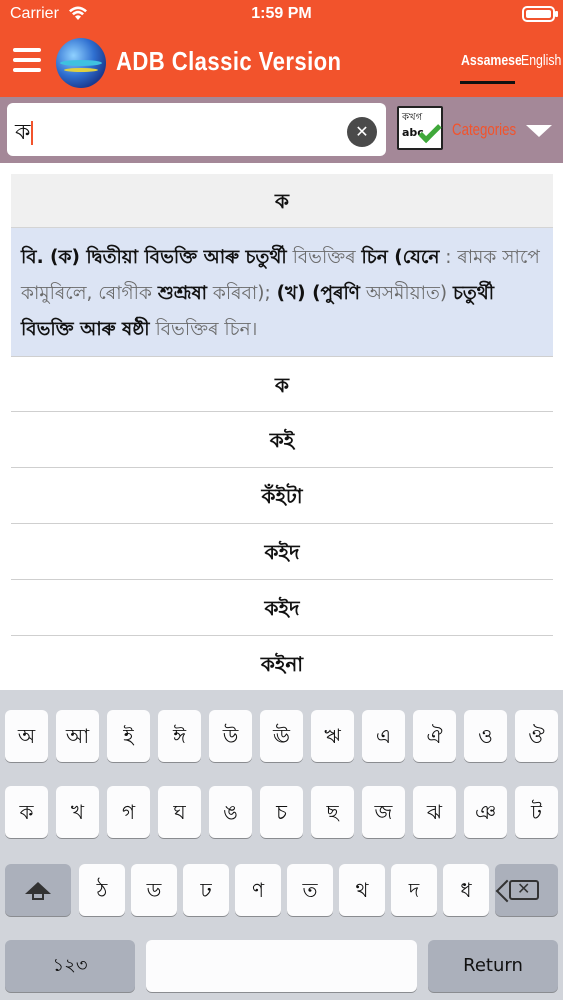  What do you see at coordinates (77, 812) in the screenshot?
I see `key: খ` at bounding box center [77, 812].